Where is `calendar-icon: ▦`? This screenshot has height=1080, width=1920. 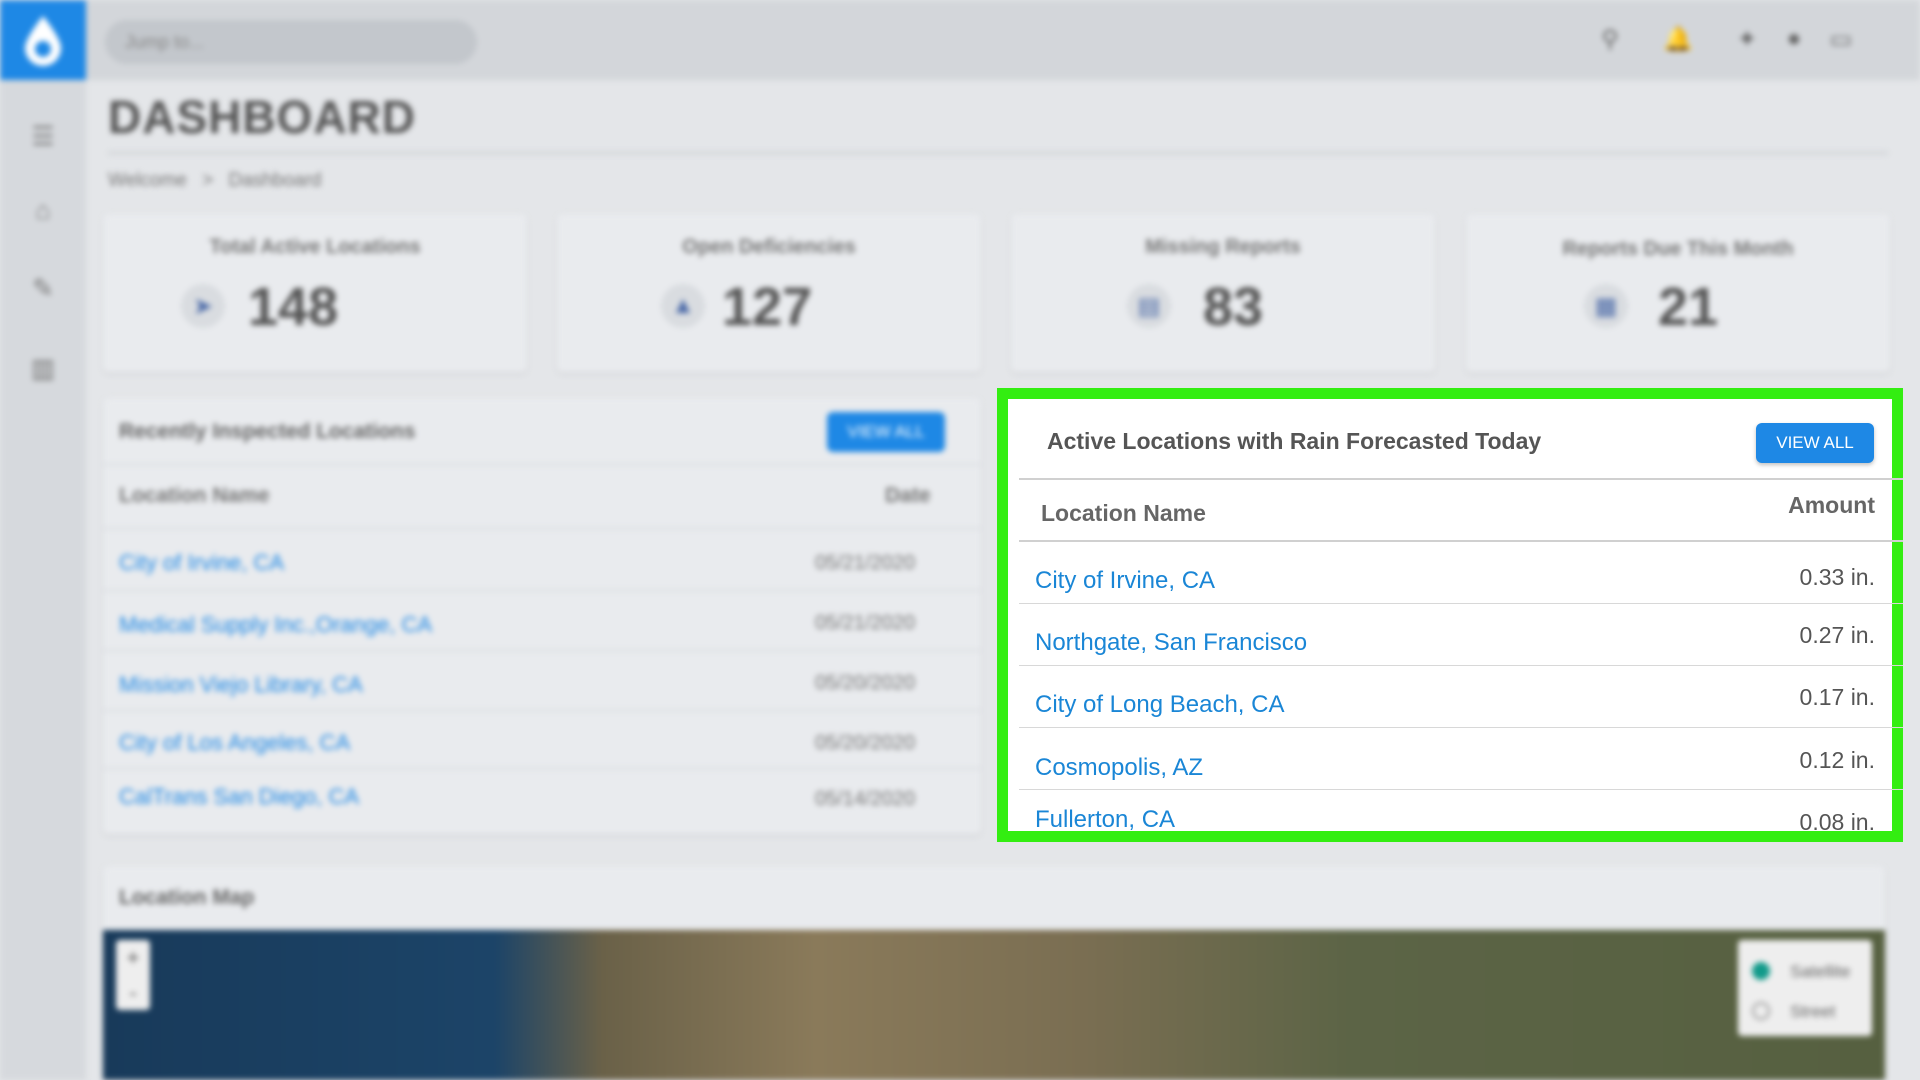 calendar-icon: ▦ is located at coordinates (1606, 306).